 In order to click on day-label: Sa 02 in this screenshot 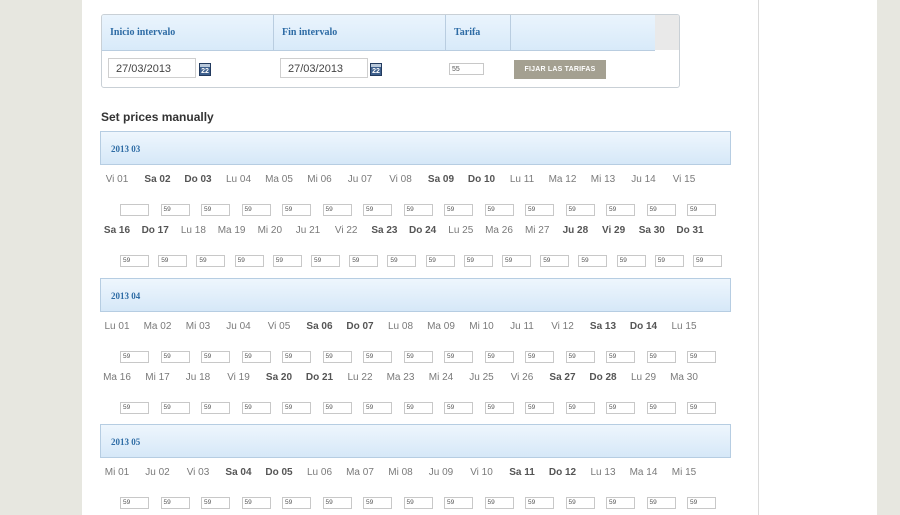, I will do `click(157, 179)`.